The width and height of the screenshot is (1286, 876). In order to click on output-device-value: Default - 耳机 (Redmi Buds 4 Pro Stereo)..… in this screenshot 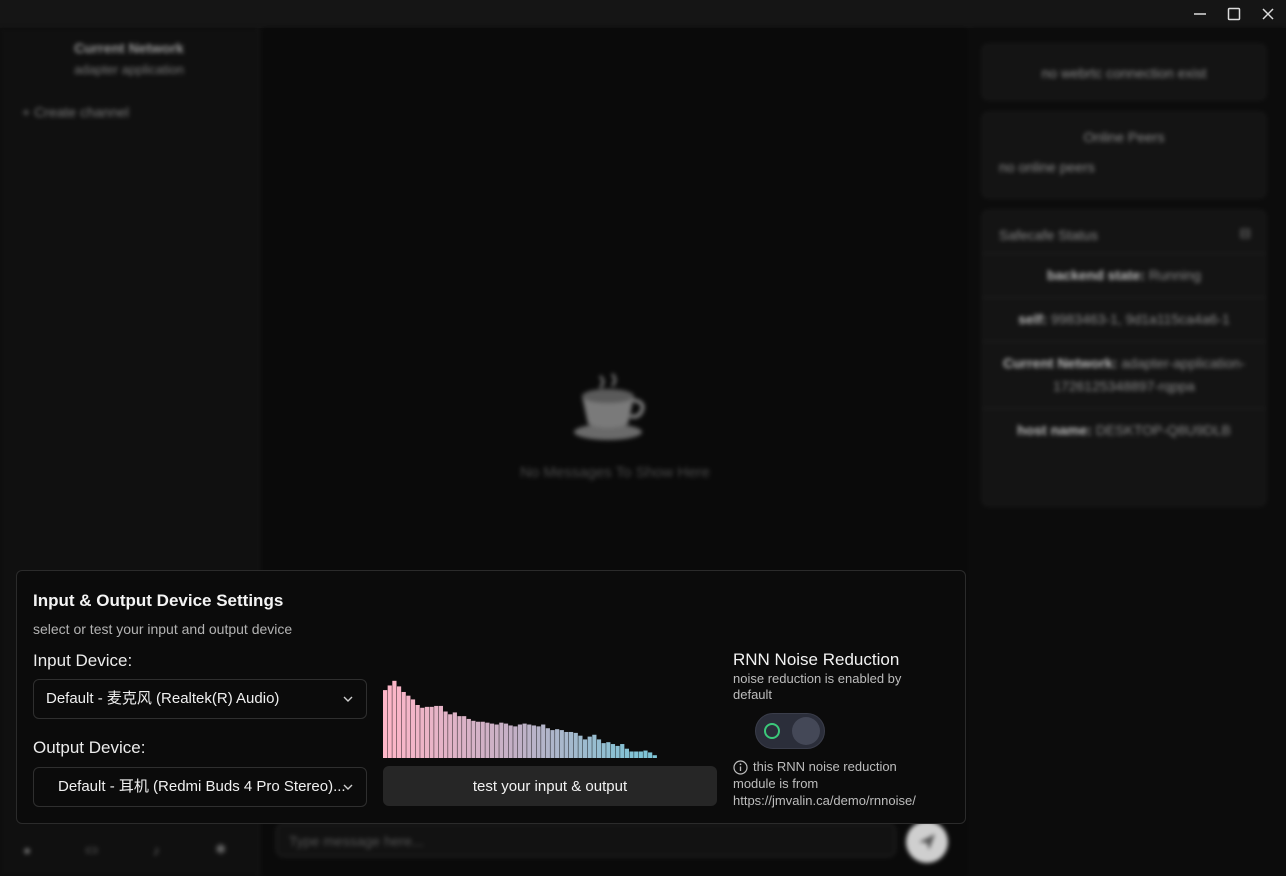, I will do `click(202, 786)`.